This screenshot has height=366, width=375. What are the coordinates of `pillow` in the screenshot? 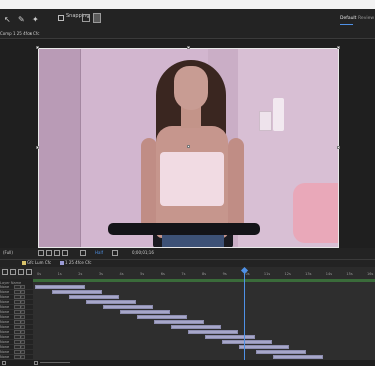 It's located at (316, 213).